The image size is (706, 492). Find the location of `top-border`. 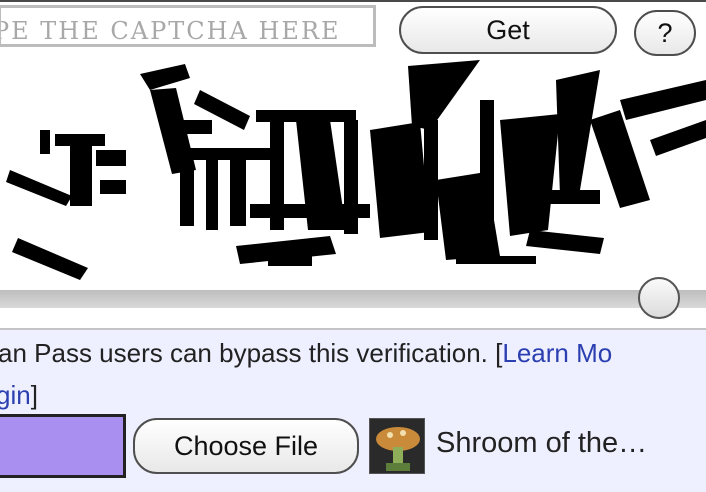

top-border is located at coordinates (353, 1).